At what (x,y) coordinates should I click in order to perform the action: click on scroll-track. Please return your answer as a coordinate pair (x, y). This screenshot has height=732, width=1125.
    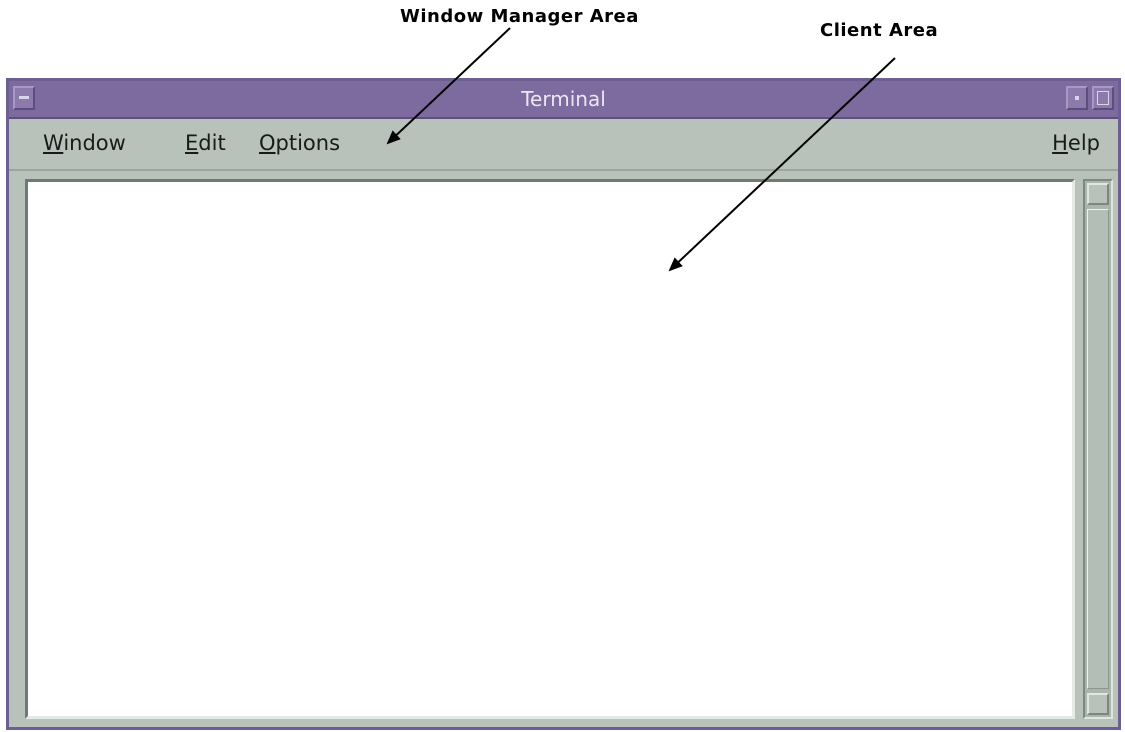
    Looking at the image, I should click on (1098, 449).